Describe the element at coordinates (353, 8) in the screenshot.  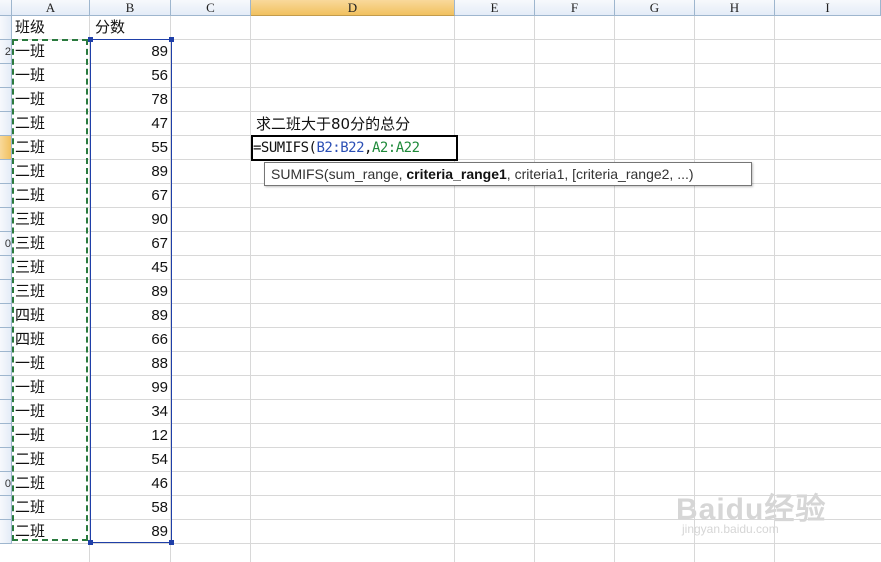
I see `column-header-d: D` at that location.